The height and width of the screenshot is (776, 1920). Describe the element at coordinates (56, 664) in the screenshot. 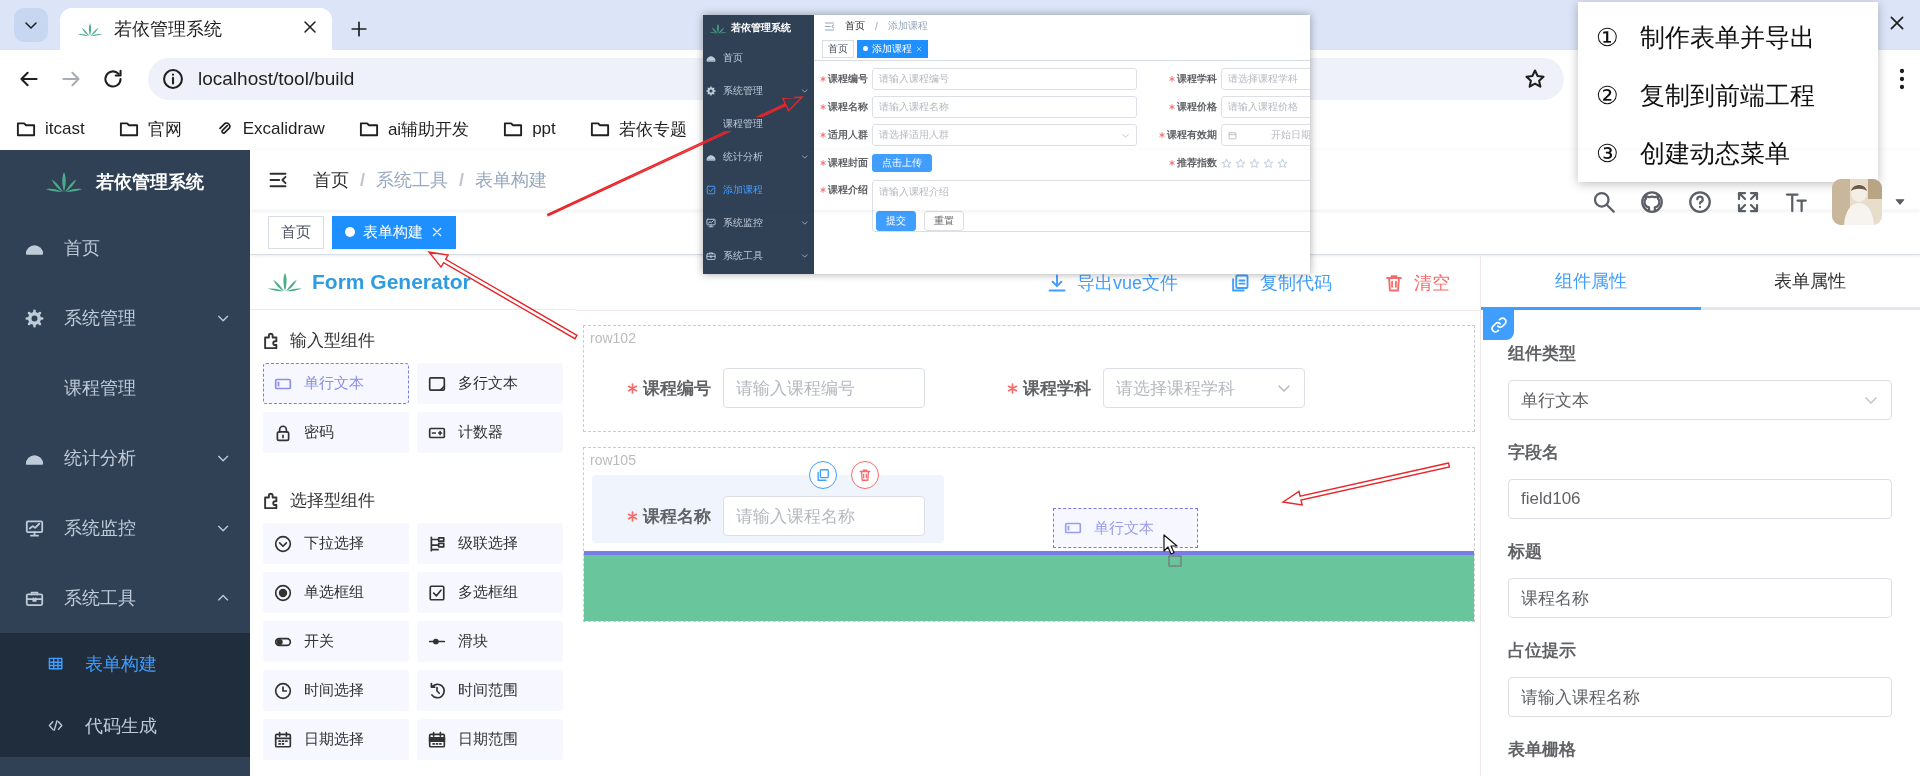

I see `table-icon` at that location.